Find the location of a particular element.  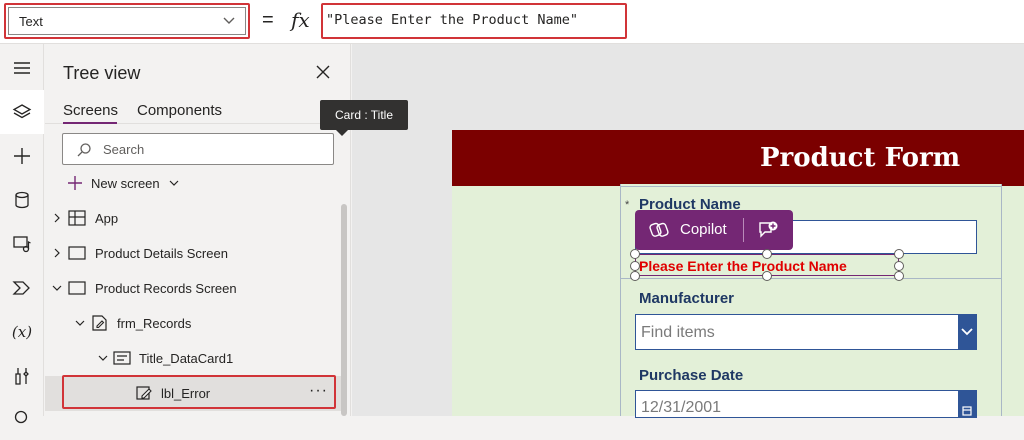

variables-icon: (x) is located at coordinates (22, 332).